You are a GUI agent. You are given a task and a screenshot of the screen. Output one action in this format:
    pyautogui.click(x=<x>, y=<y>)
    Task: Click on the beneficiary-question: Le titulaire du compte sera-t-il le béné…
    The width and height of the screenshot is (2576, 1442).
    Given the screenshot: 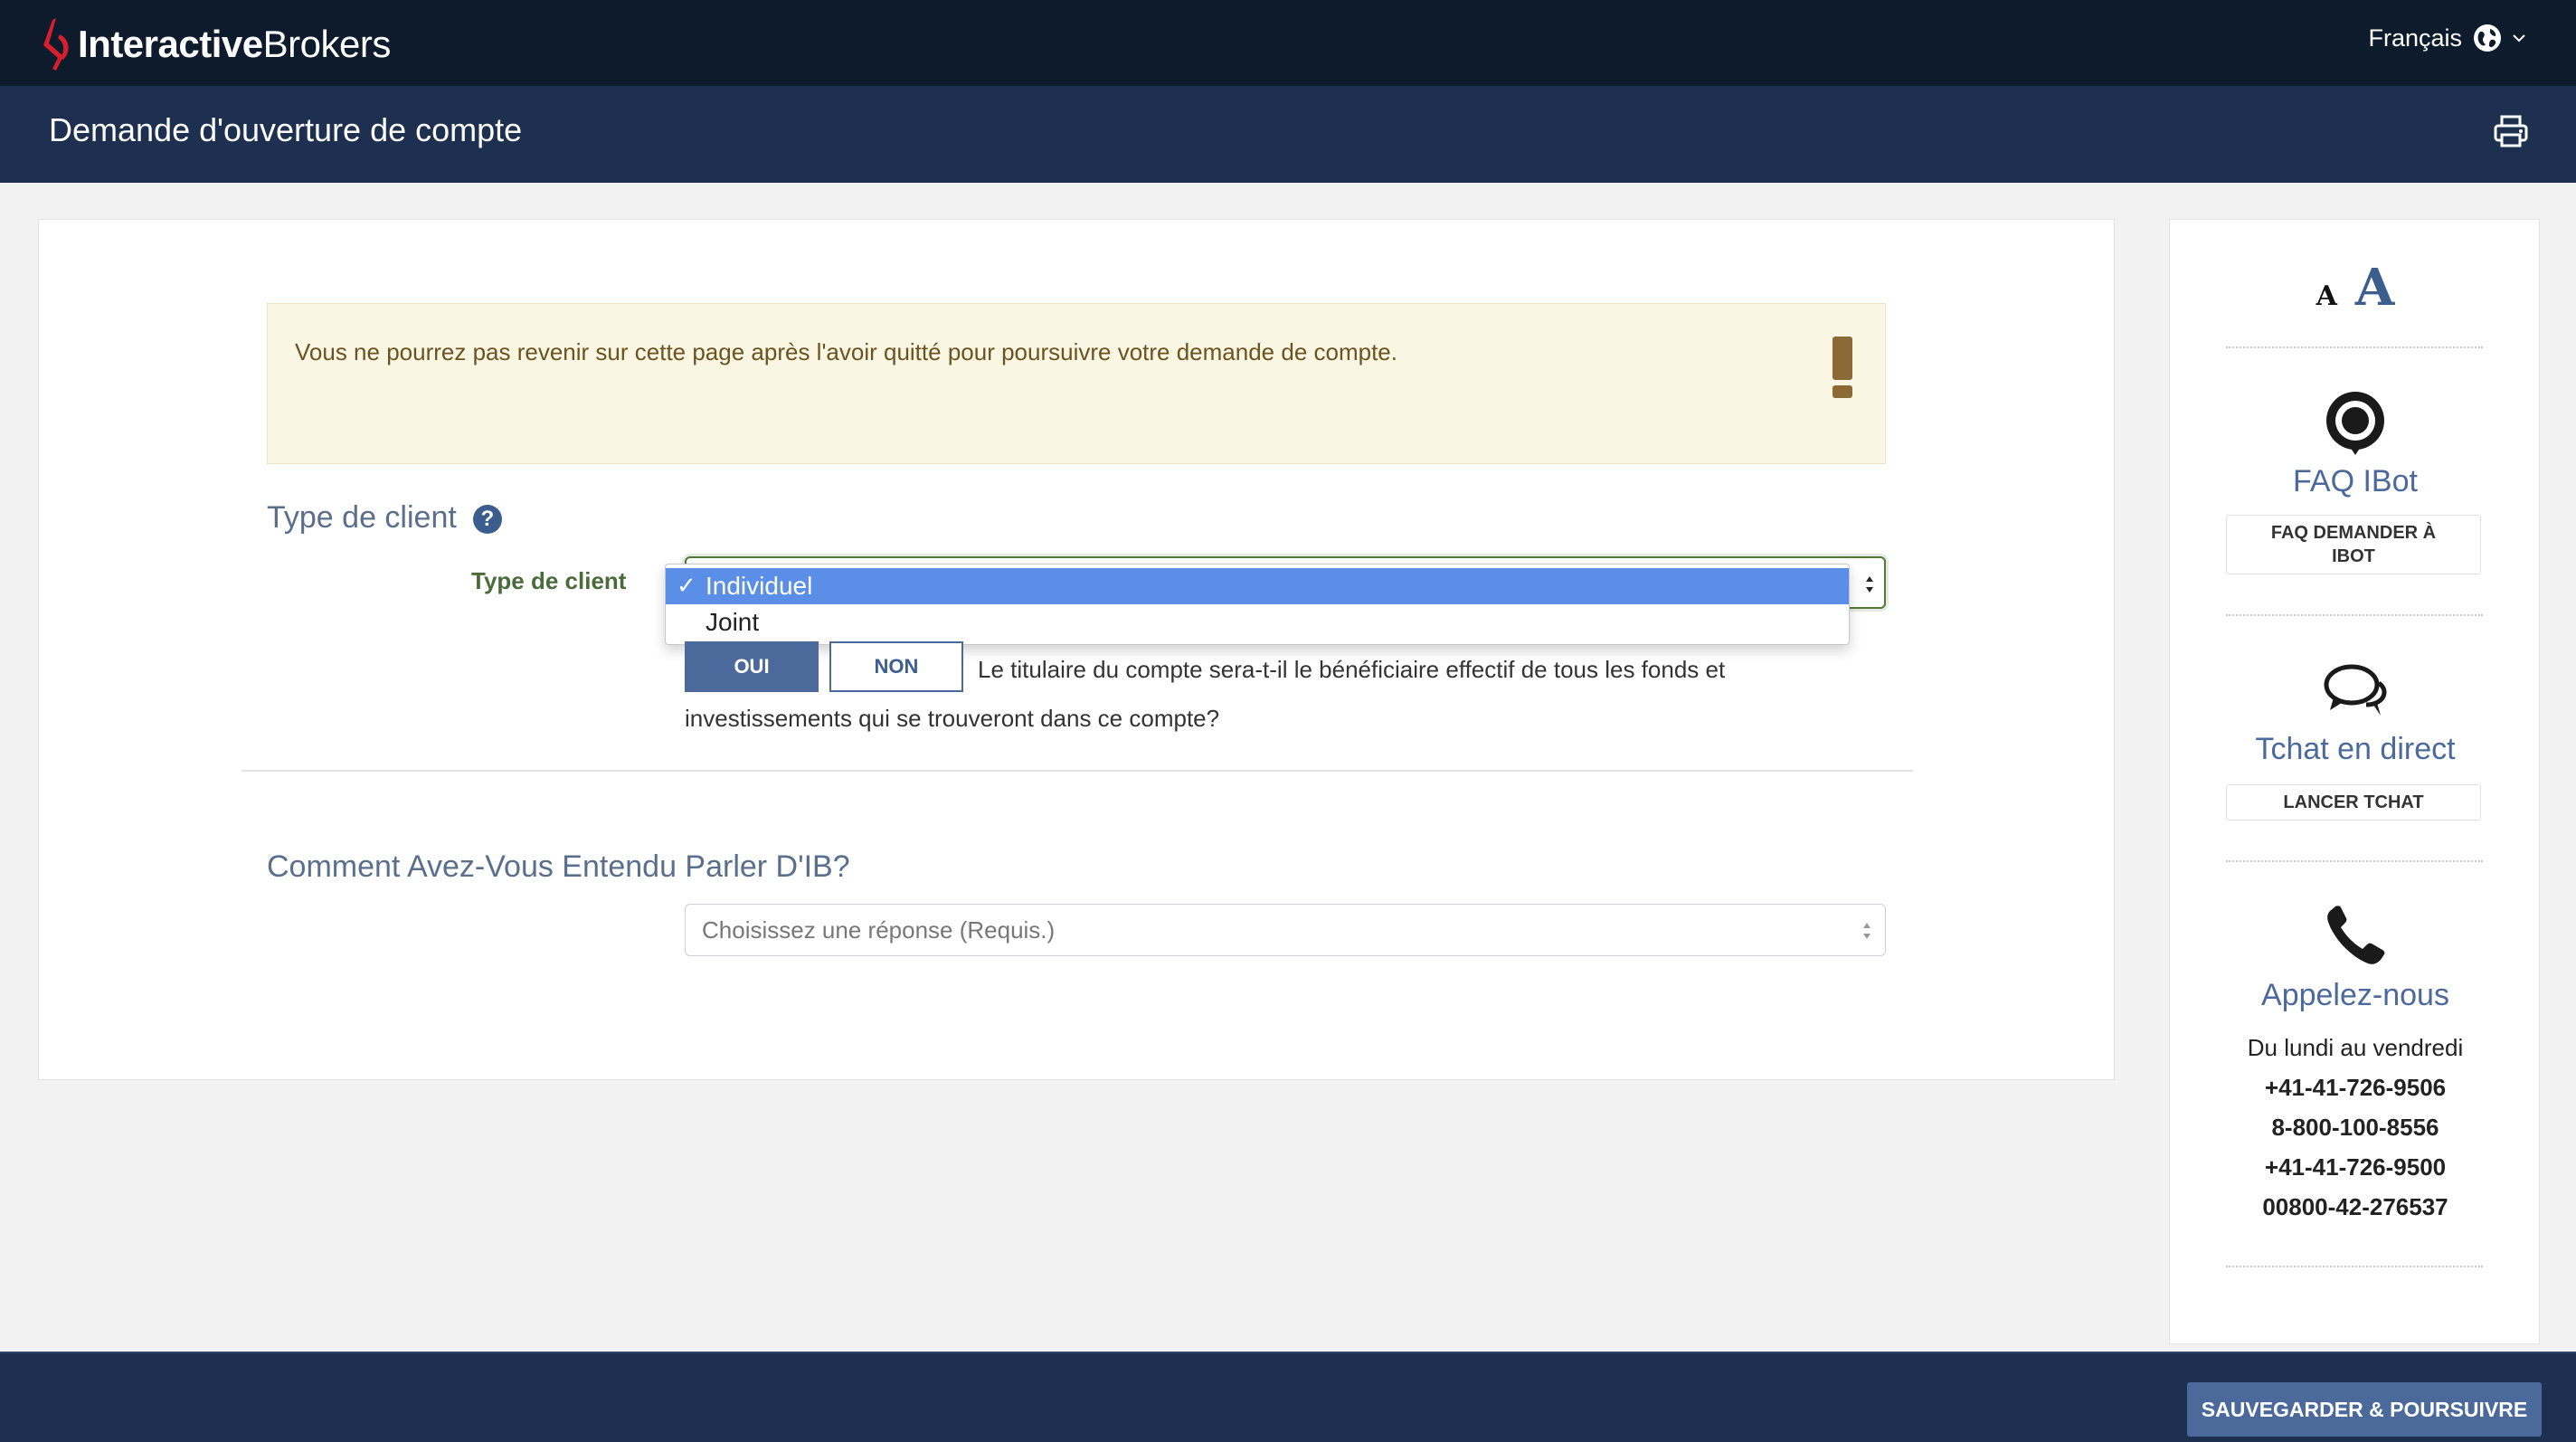 What is the action you would take?
    pyautogui.click(x=1205, y=694)
    